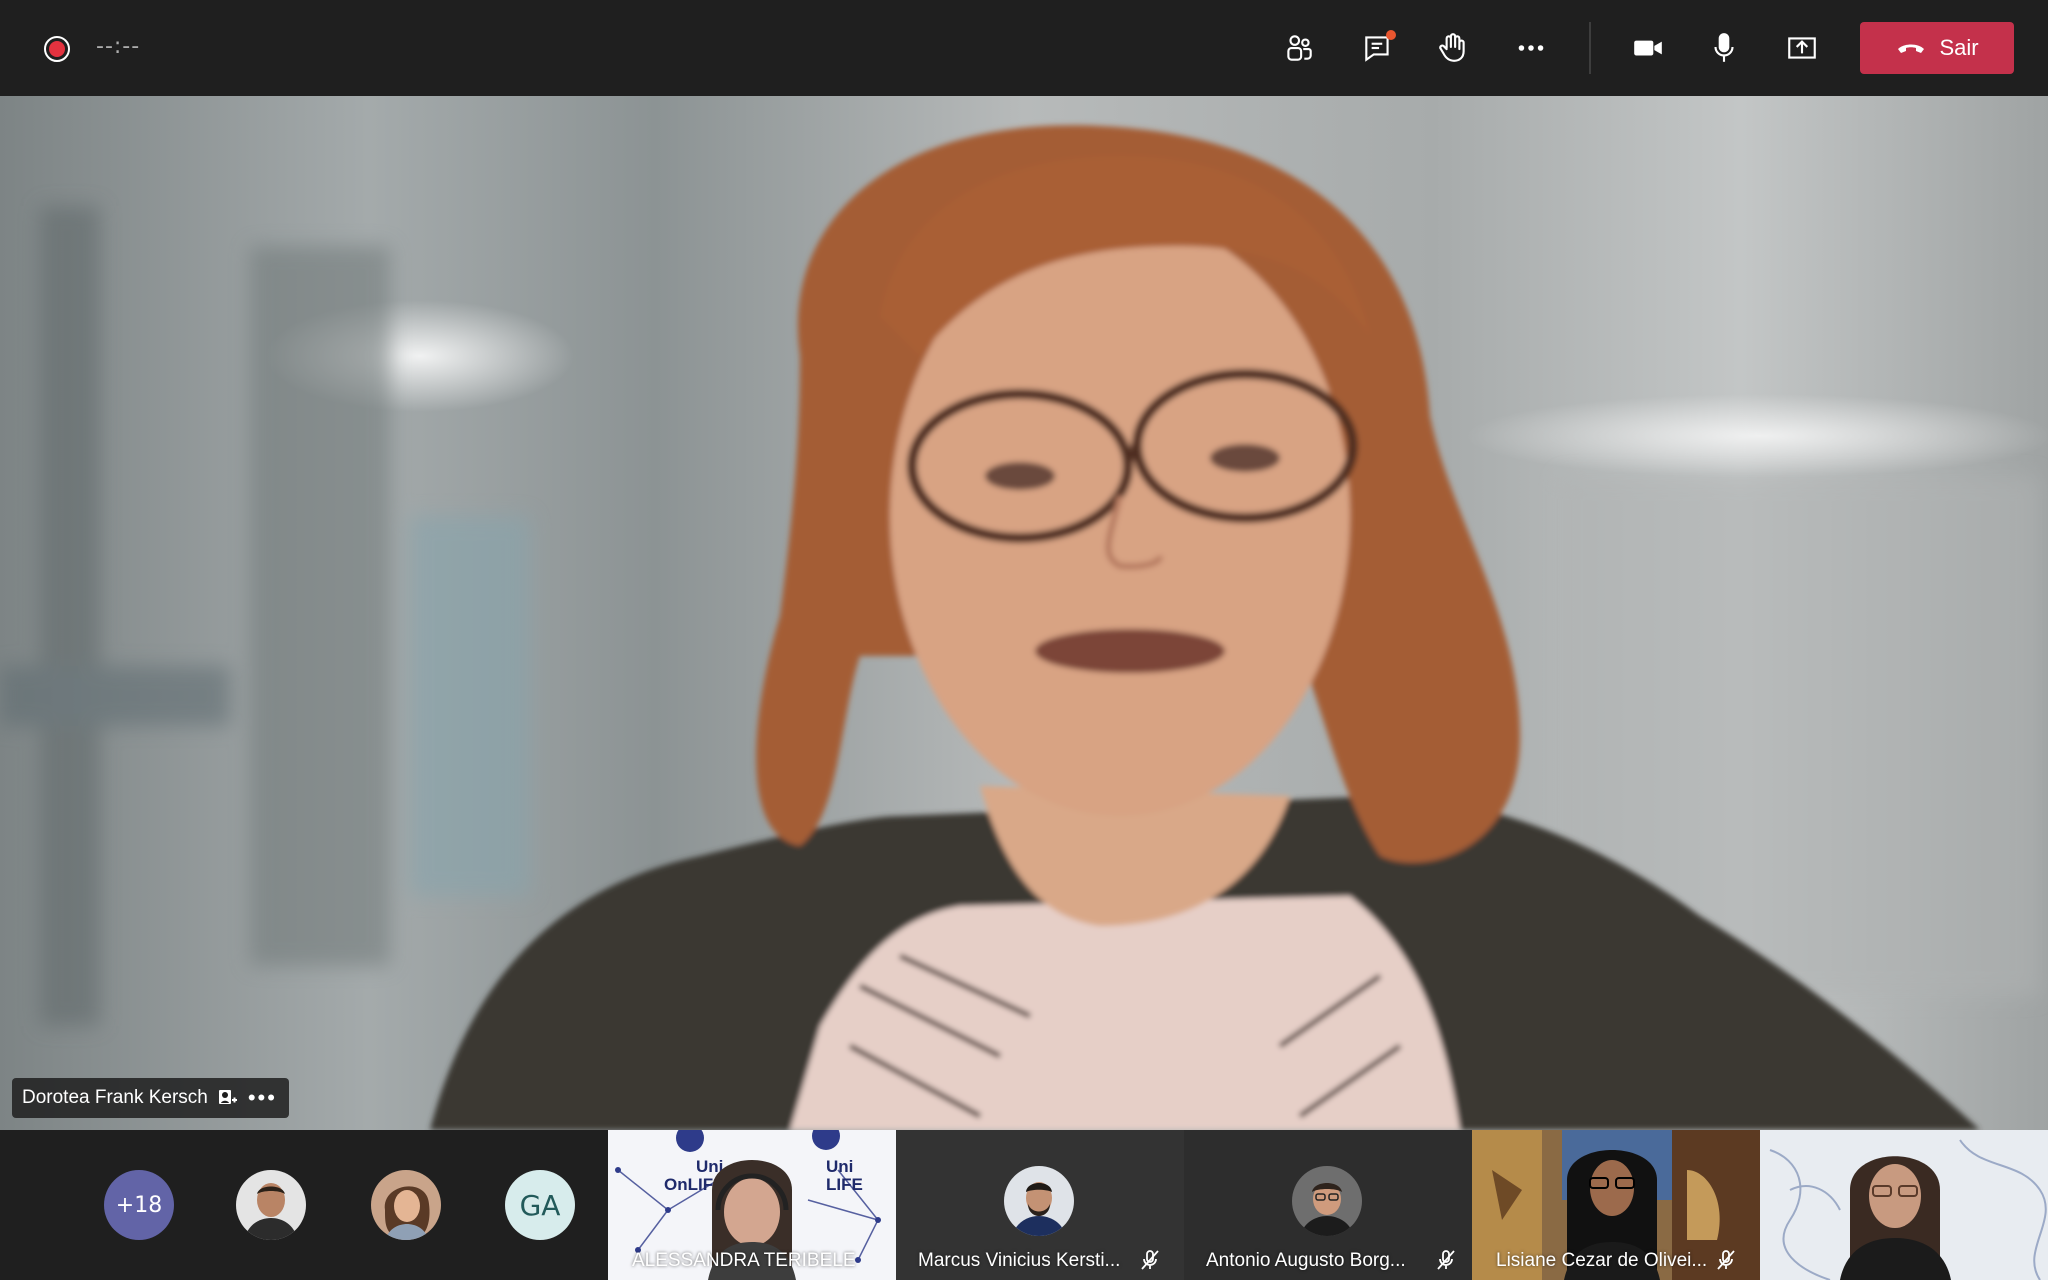  What do you see at coordinates (1024, 48) in the screenshot?
I see `meeting-toolbar: --:-- Sair` at bounding box center [1024, 48].